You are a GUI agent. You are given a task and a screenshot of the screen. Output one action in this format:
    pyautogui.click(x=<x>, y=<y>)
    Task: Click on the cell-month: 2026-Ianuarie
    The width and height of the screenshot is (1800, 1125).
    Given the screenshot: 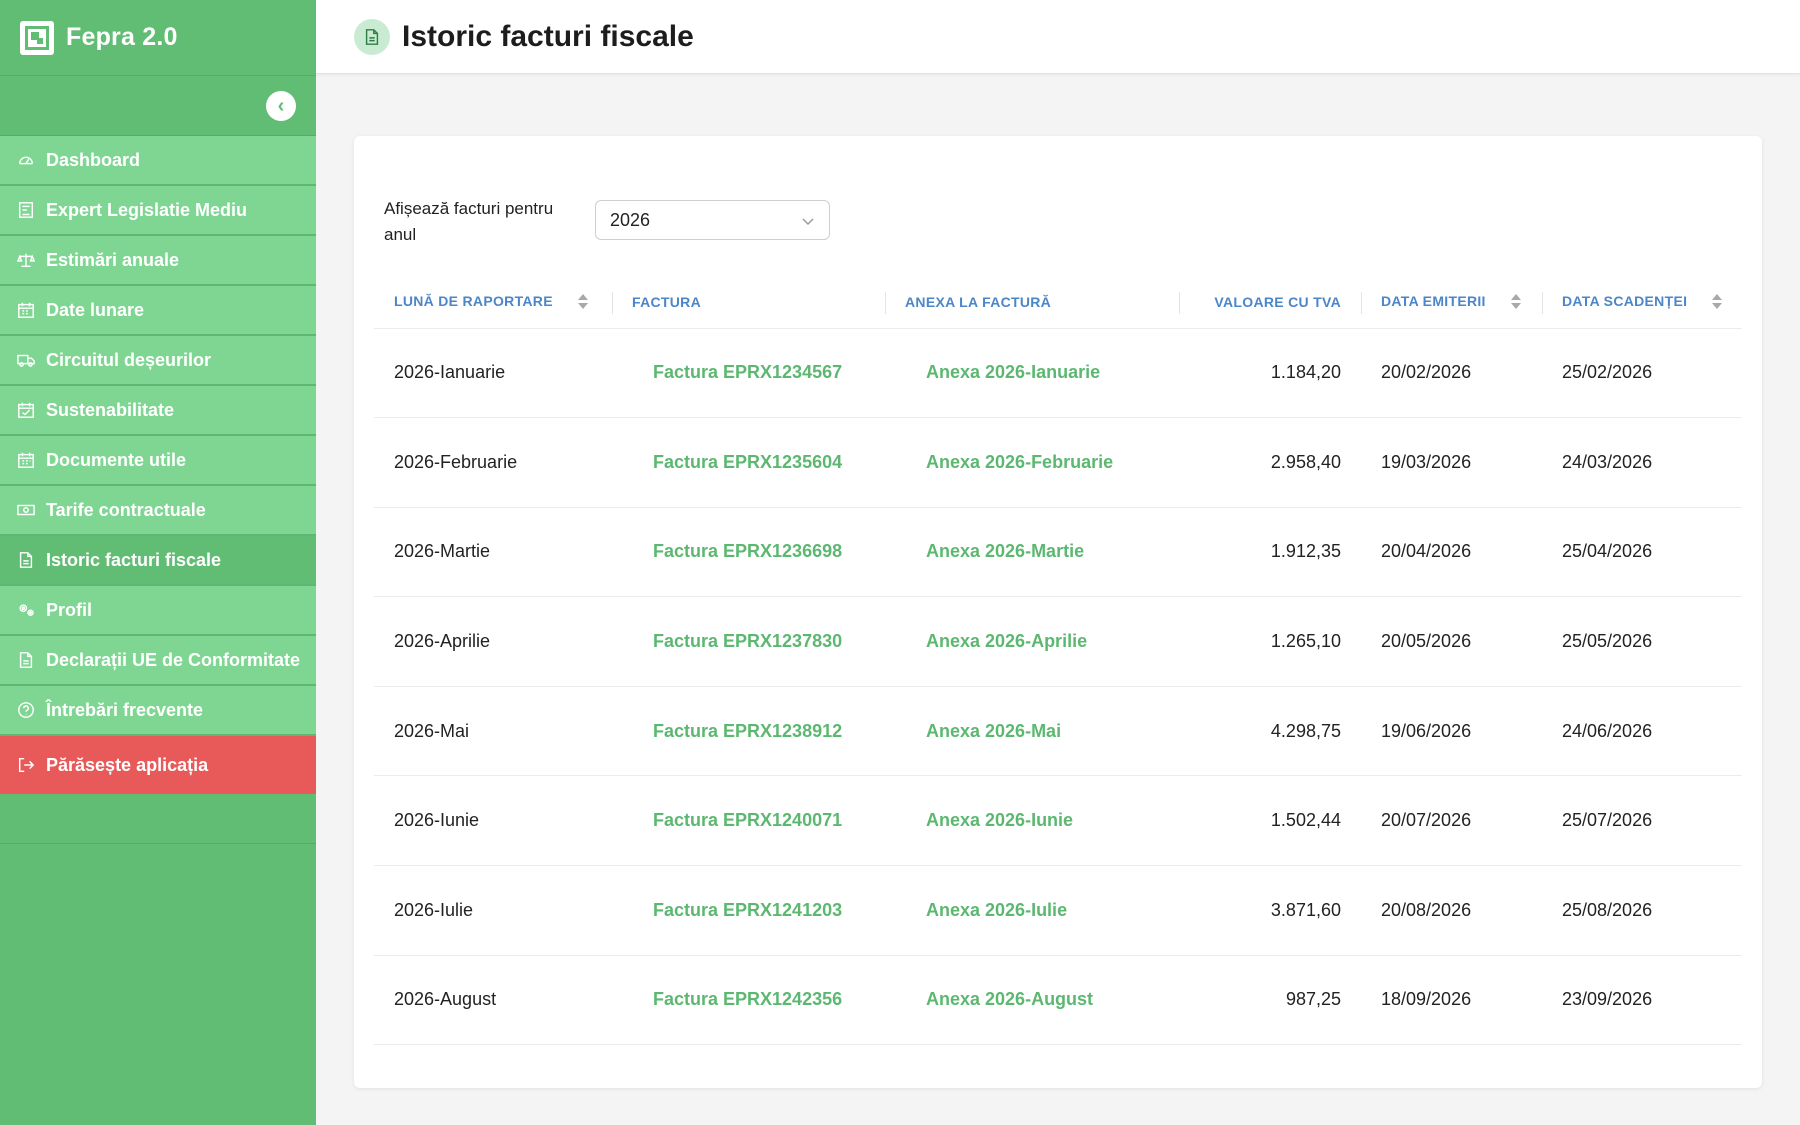 What is the action you would take?
    pyautogui.click(x=493, y=373)
    